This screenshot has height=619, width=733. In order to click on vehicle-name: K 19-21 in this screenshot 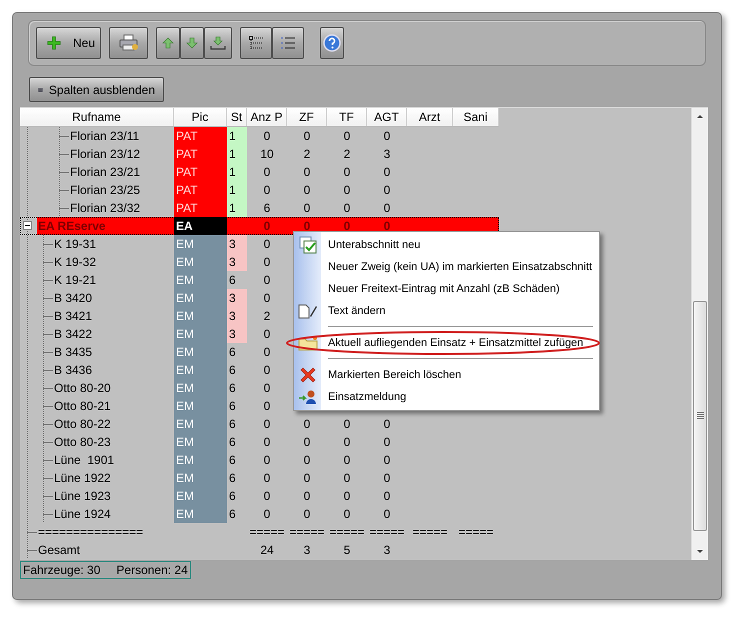, I will do `click(75, 280)`.